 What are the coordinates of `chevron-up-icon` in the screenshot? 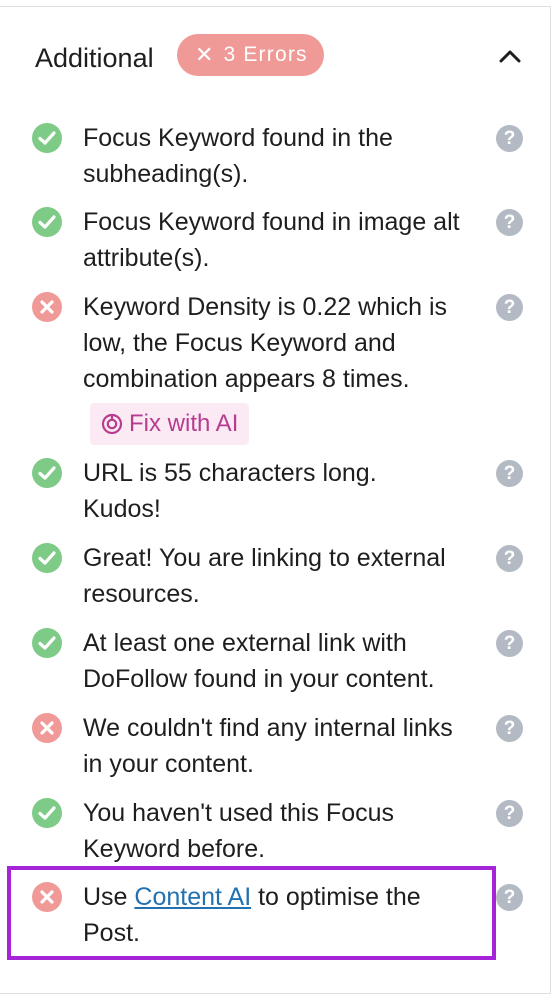 It's located at (510, 57).